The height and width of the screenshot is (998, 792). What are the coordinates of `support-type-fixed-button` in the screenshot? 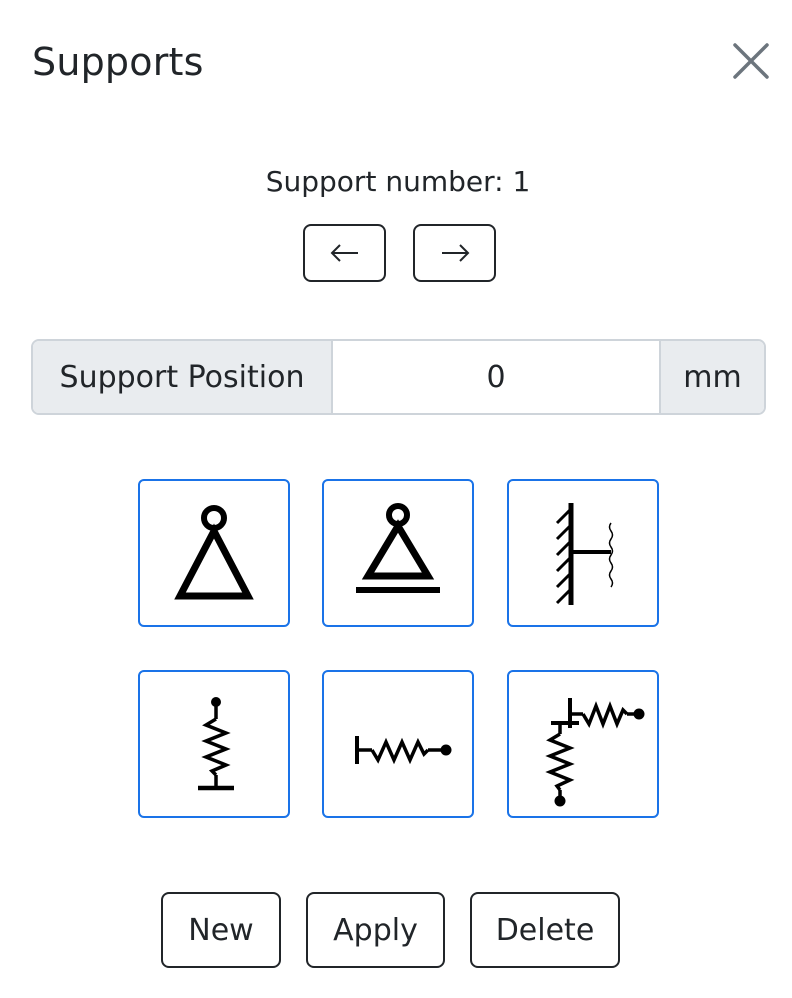 It's located at (583, 553).